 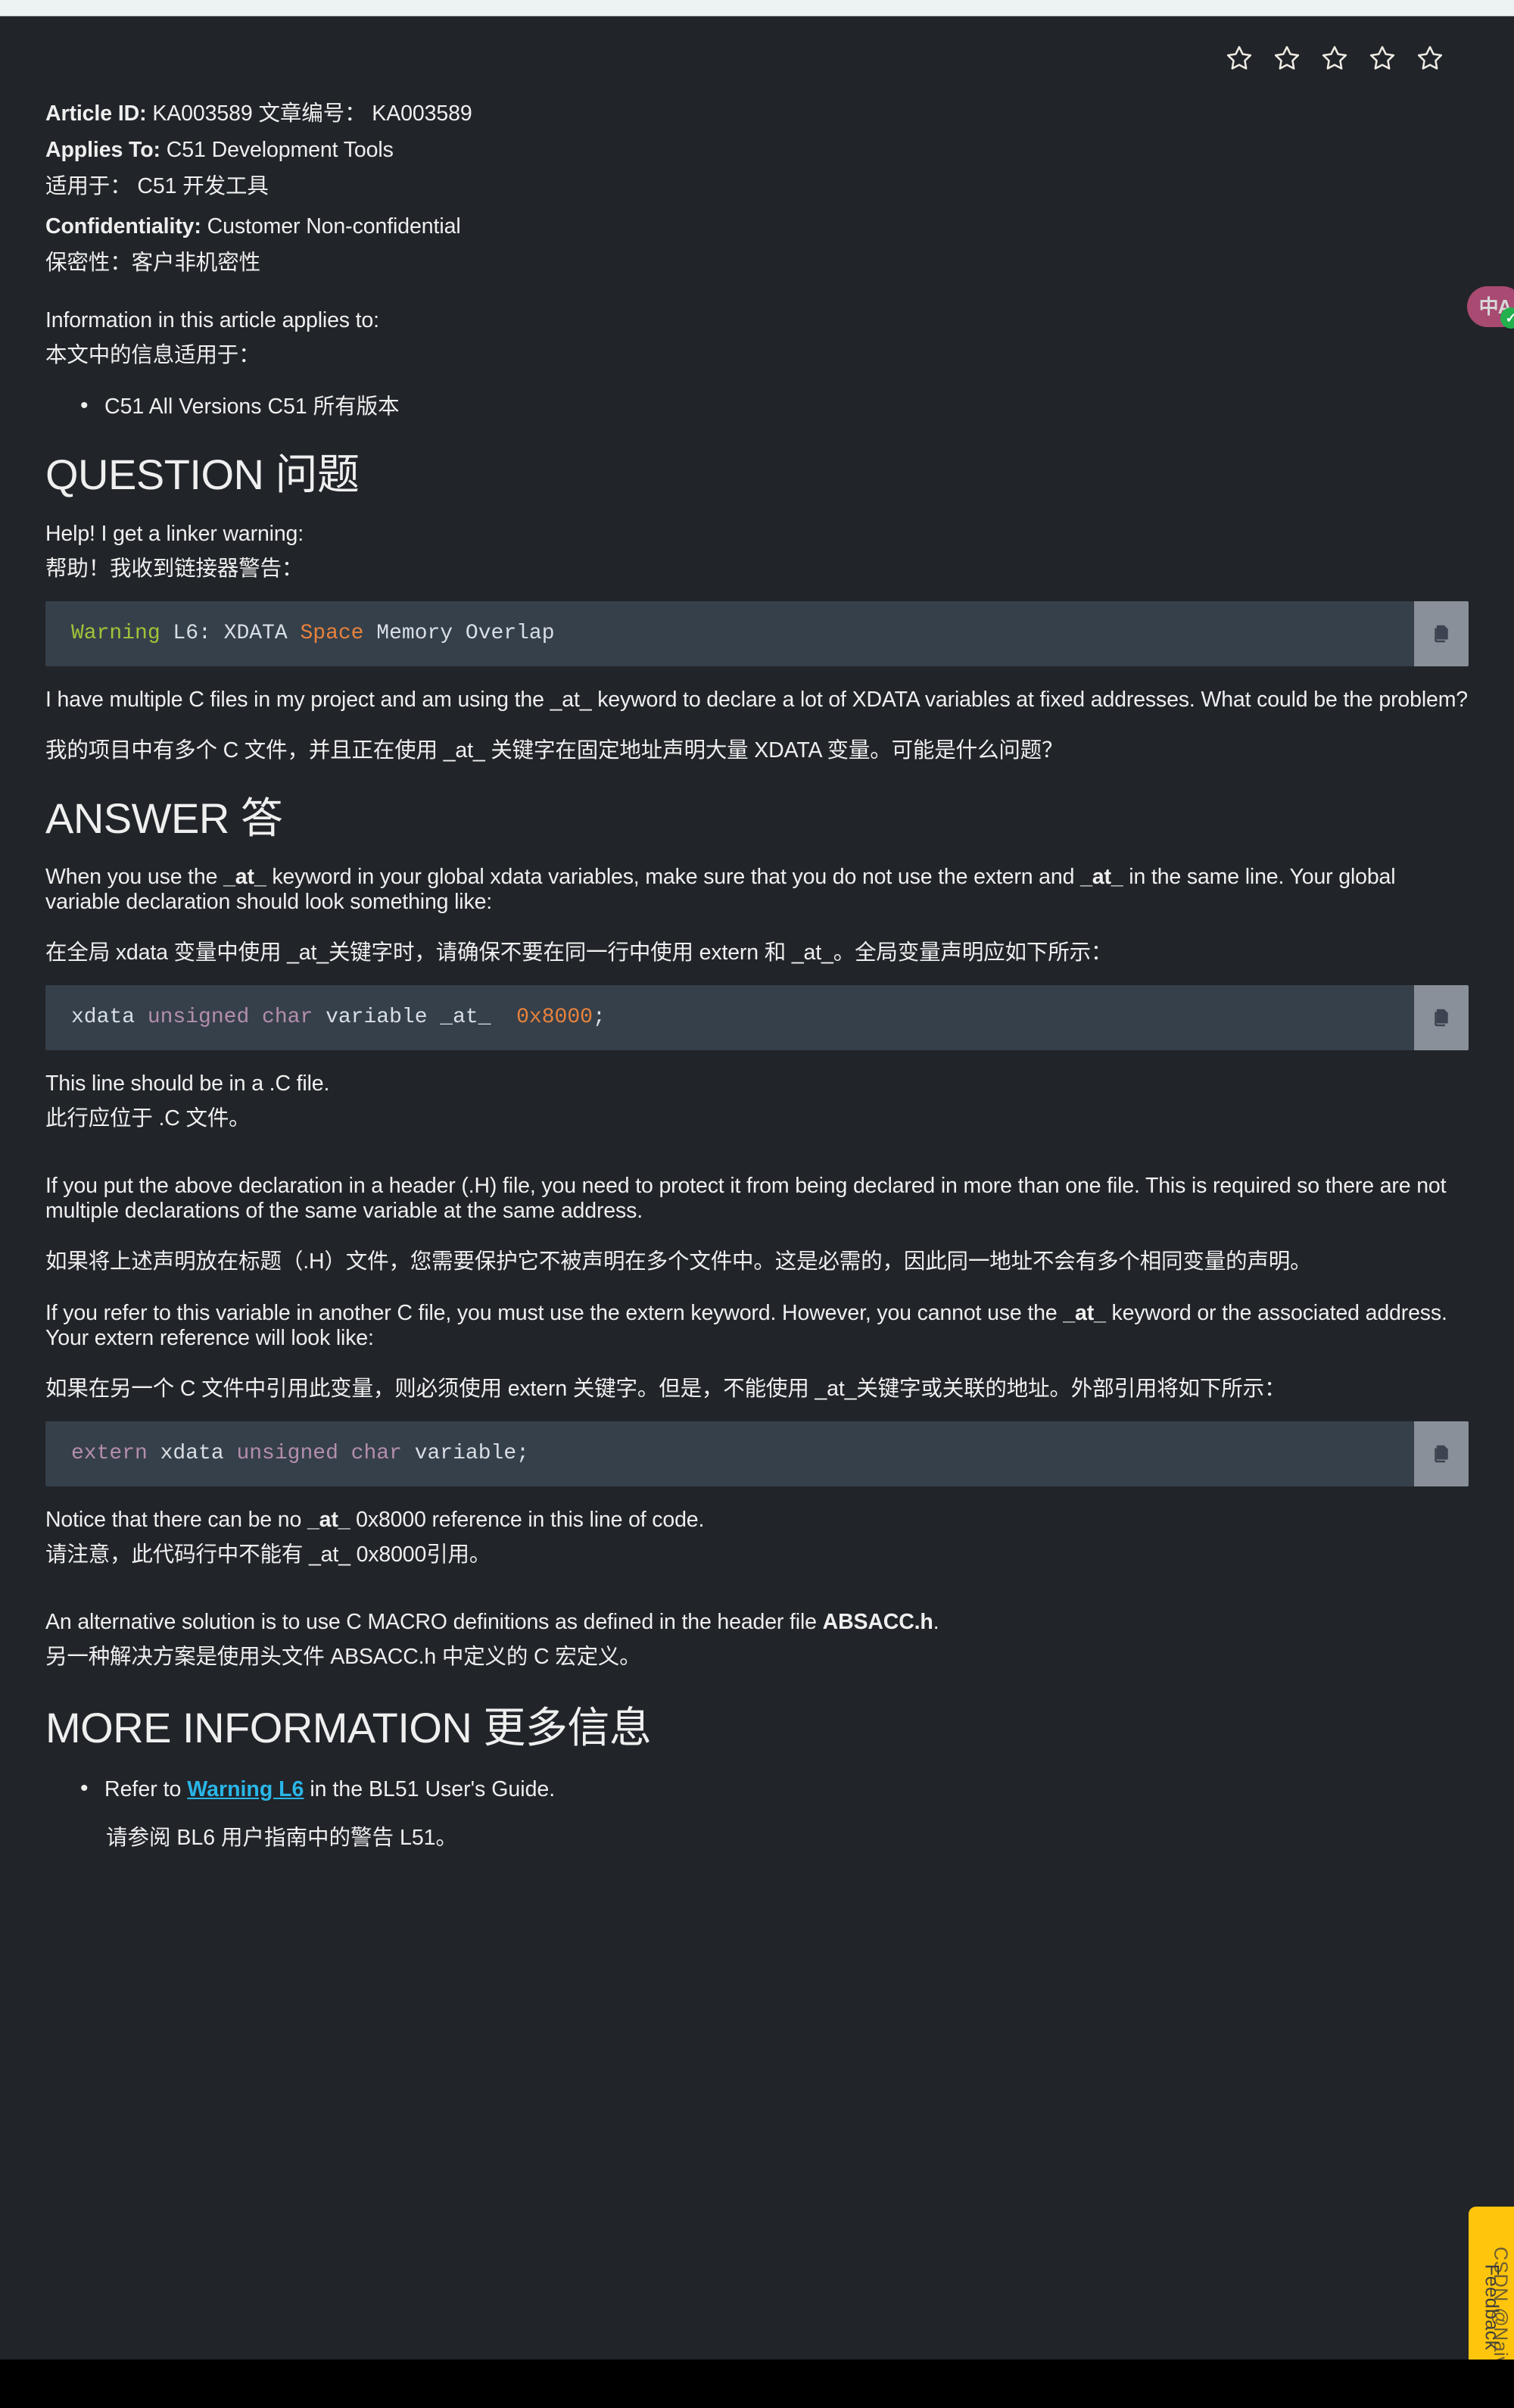 What do you see at coordinates (148, 1118) in the screenshot?
I see `answer-p2-cn: 此行应位于 .C 文件。` at bounding box center [148, 1118].